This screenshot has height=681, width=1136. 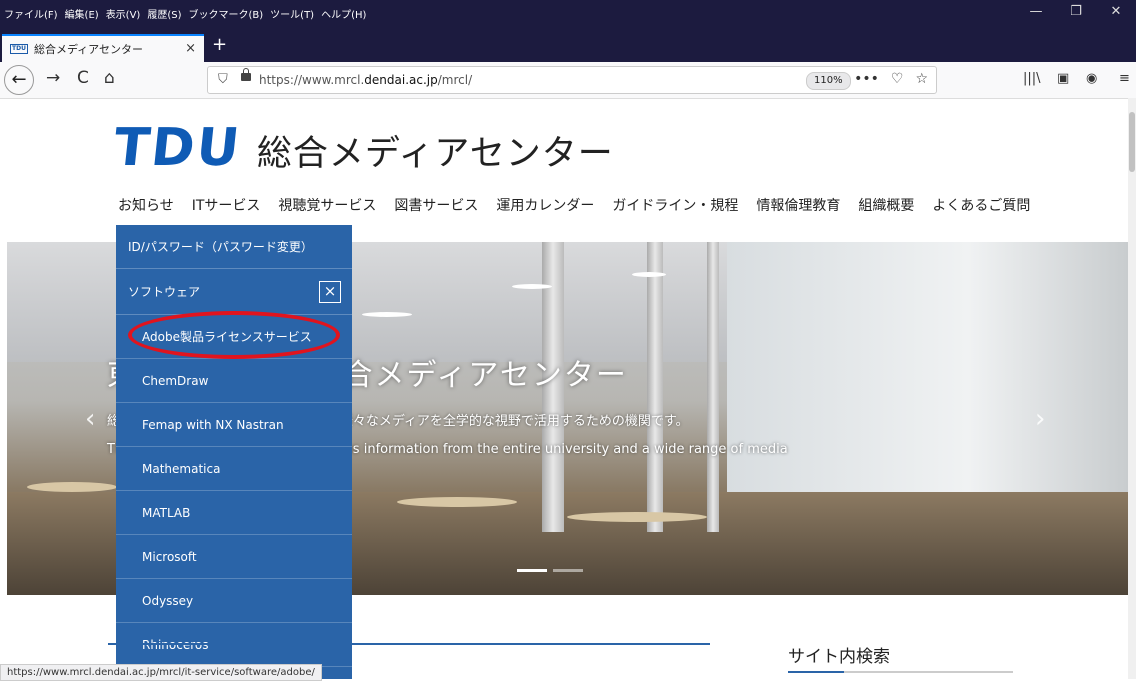 What do you see at coordinates (839, 657) in the screenshot?
I see `site-search-heading: サイト内検索` at bounding box center [839, 657].